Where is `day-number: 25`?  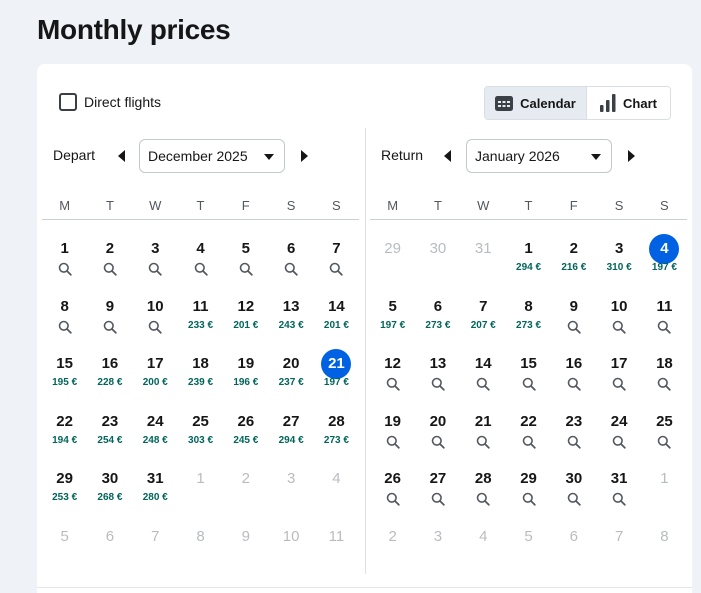
day-number: 25 is located at coordinates (664, 421).